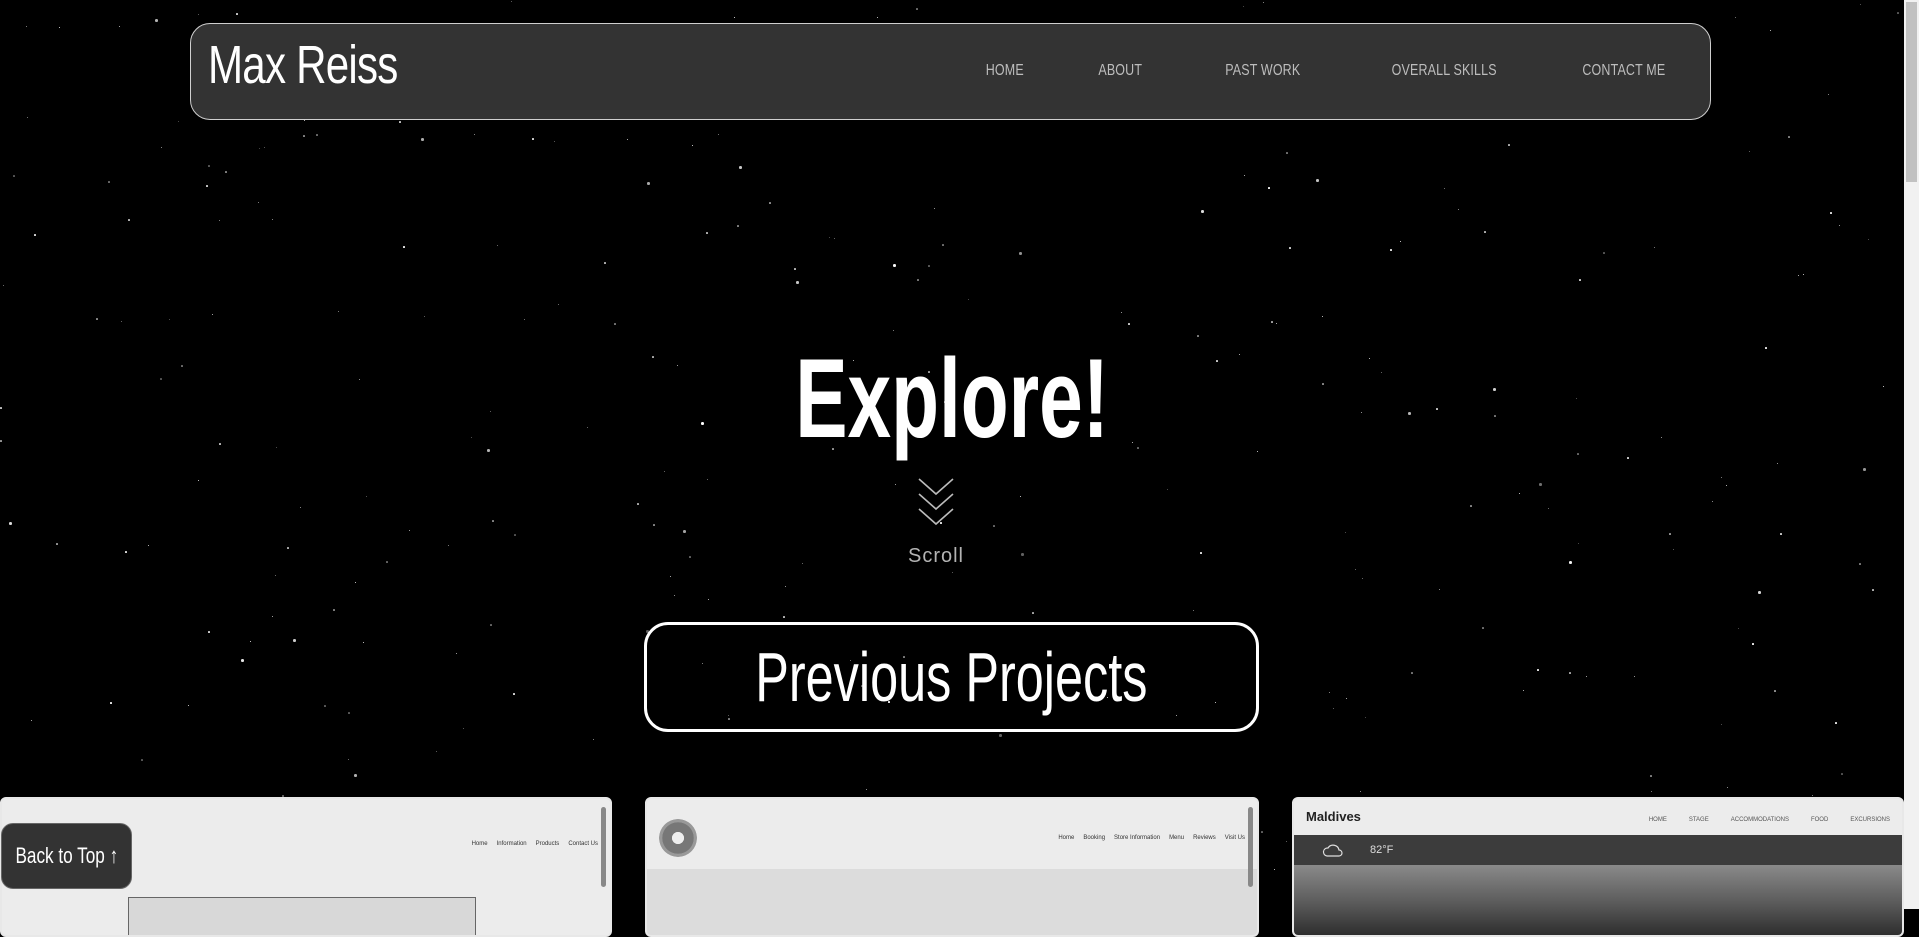 This screenshot has height=937, width=1919. I want to click on thumb-nav-item: Store Information, so click(1137, 838).